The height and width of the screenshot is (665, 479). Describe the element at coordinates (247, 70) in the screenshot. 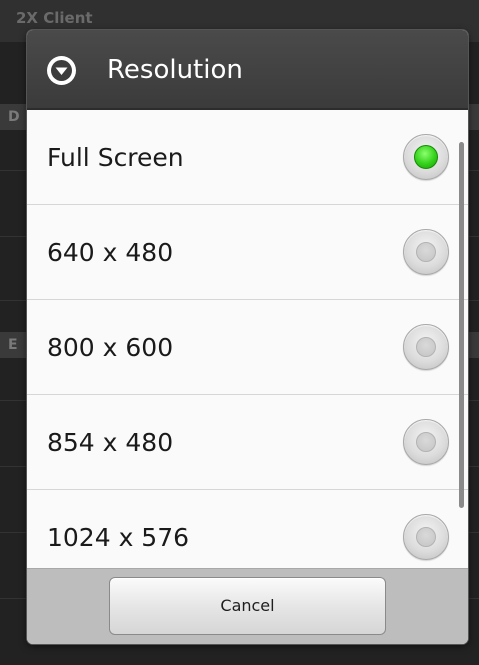

I see `dialog-header: Resolution` at that location.